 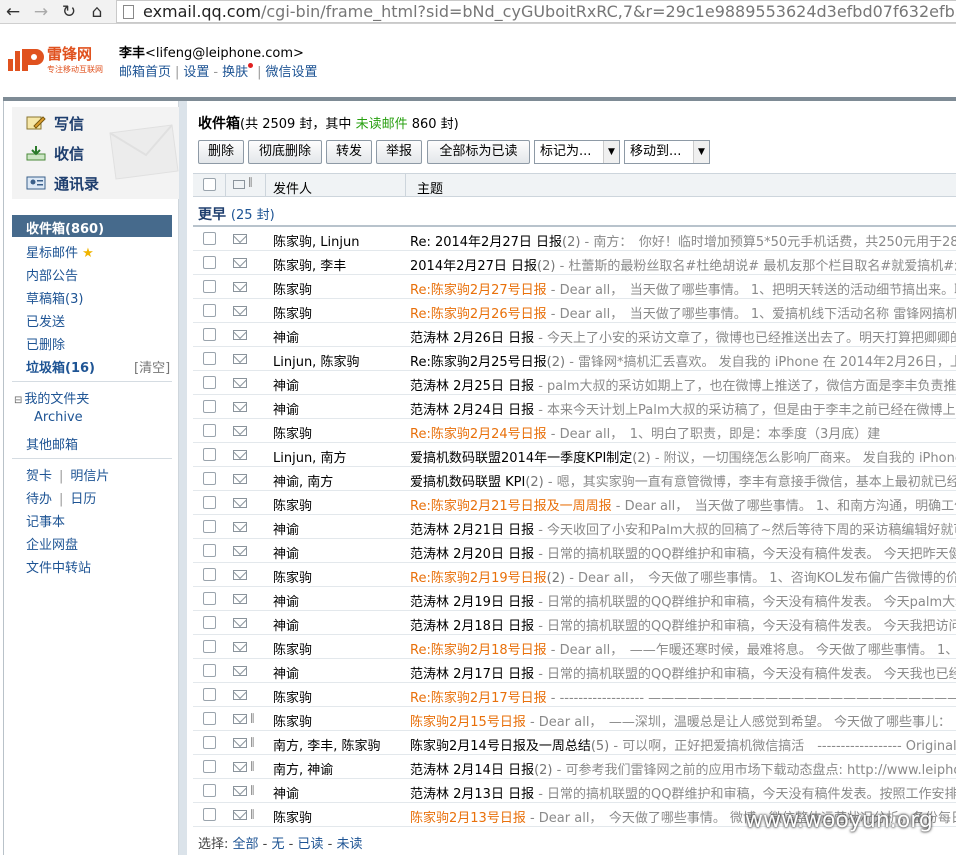 What do you see at coordinates (399, 152) in the screenshot?
I see `report-button: 举报` at bounding box center [399, 152].